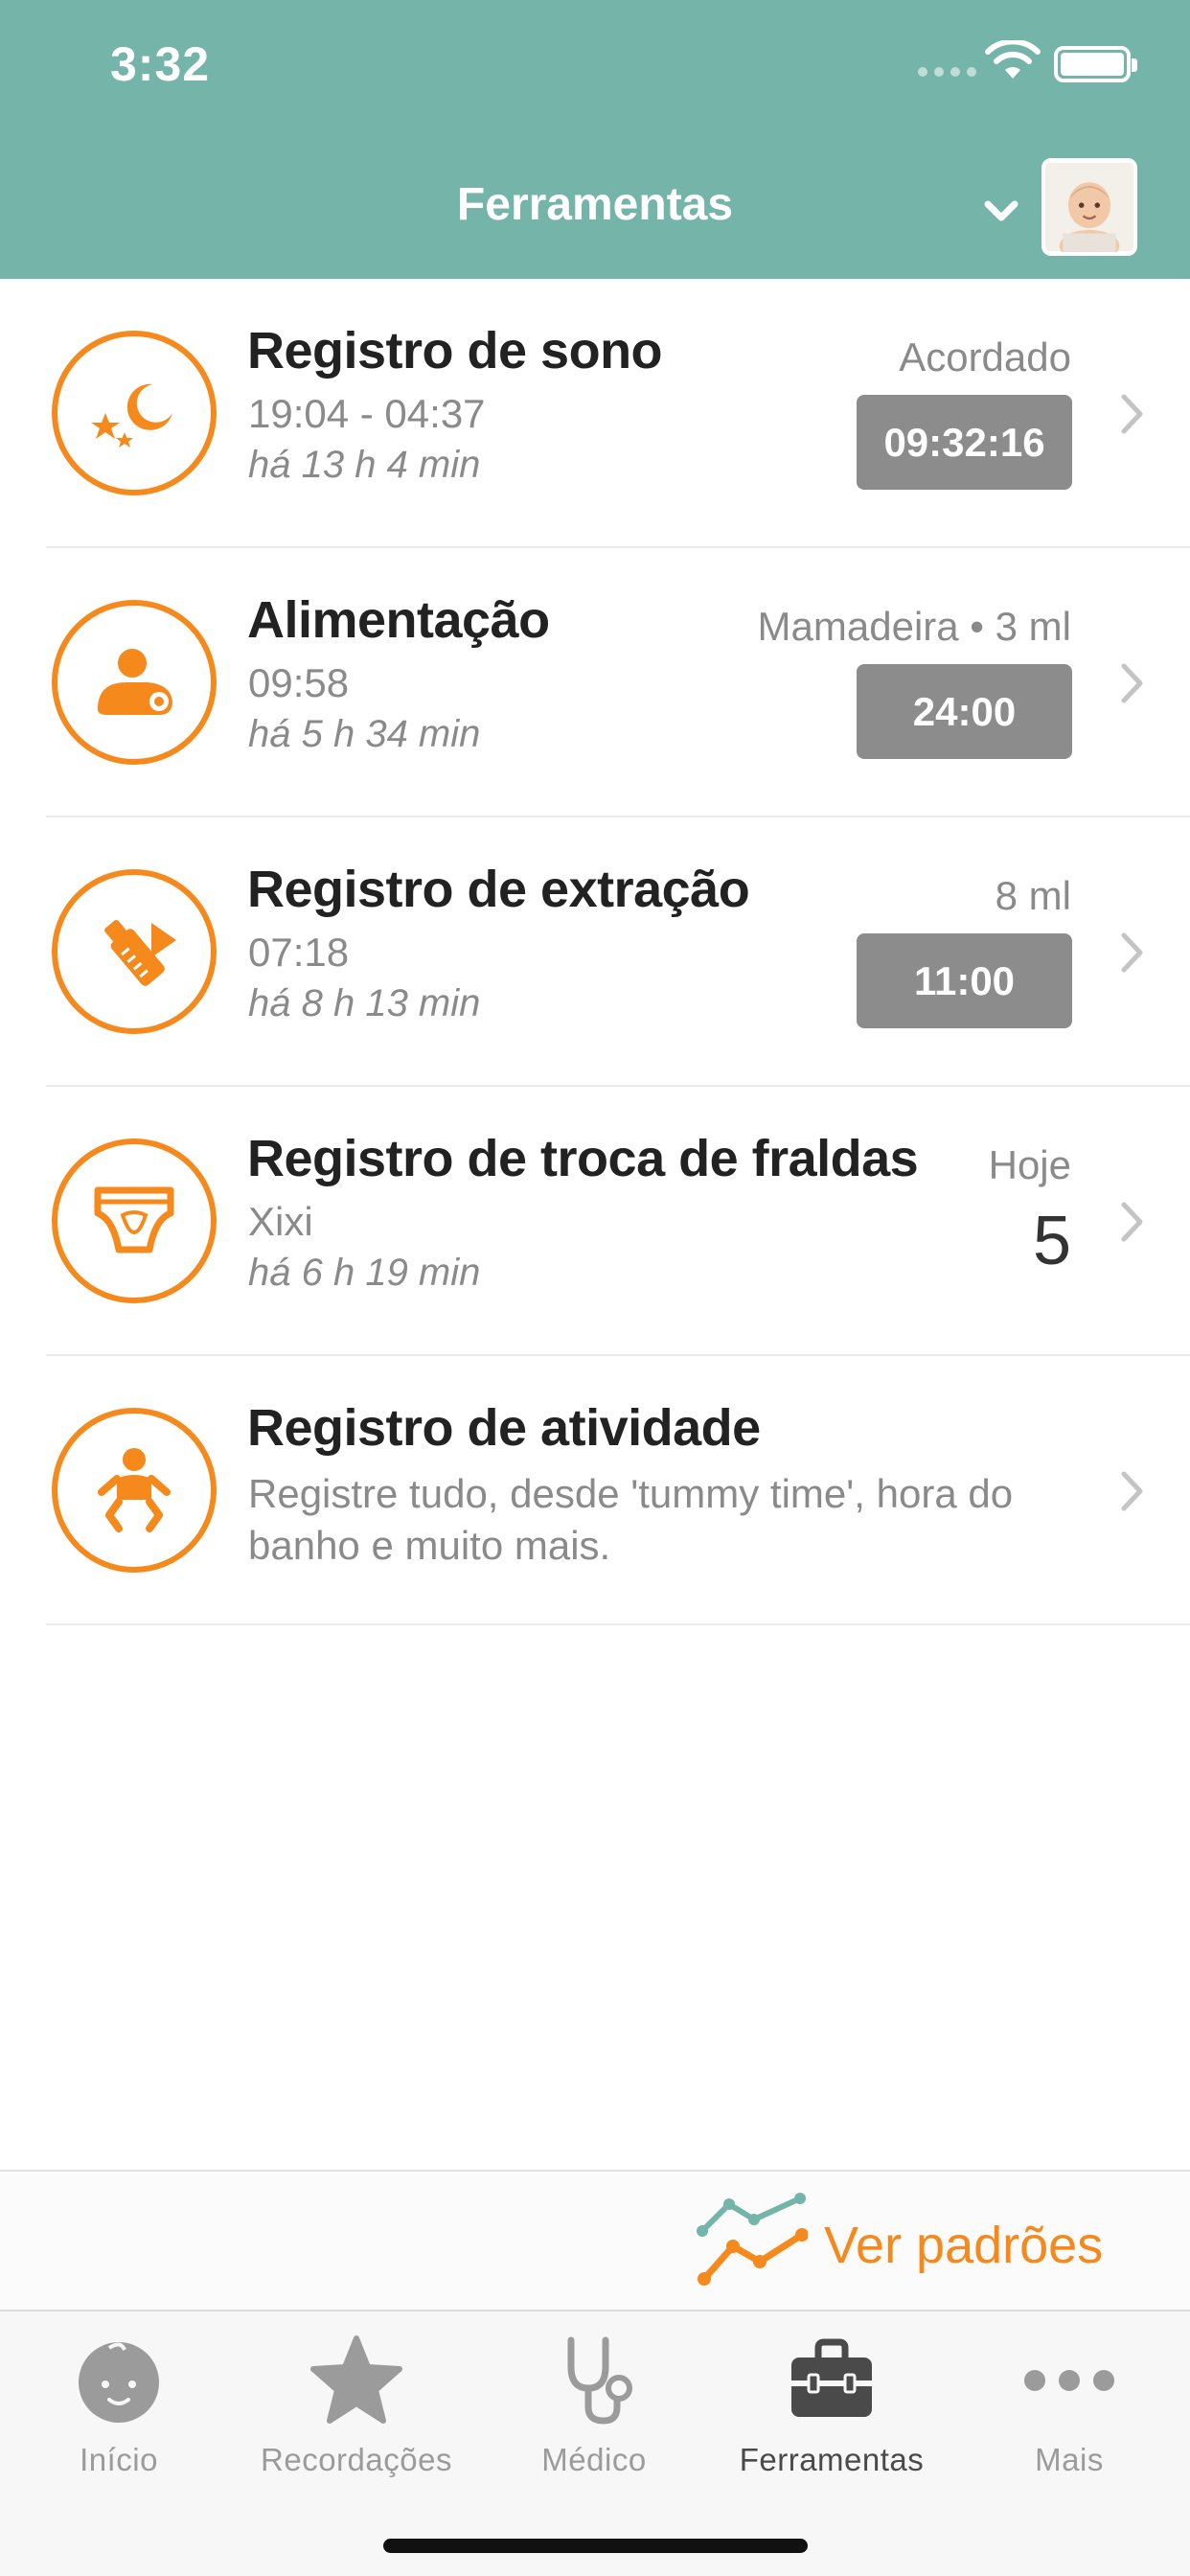  Describe the element at coordinates (499, 889) in the screenshot. I see `tool-title: Registro de extração` at that location.